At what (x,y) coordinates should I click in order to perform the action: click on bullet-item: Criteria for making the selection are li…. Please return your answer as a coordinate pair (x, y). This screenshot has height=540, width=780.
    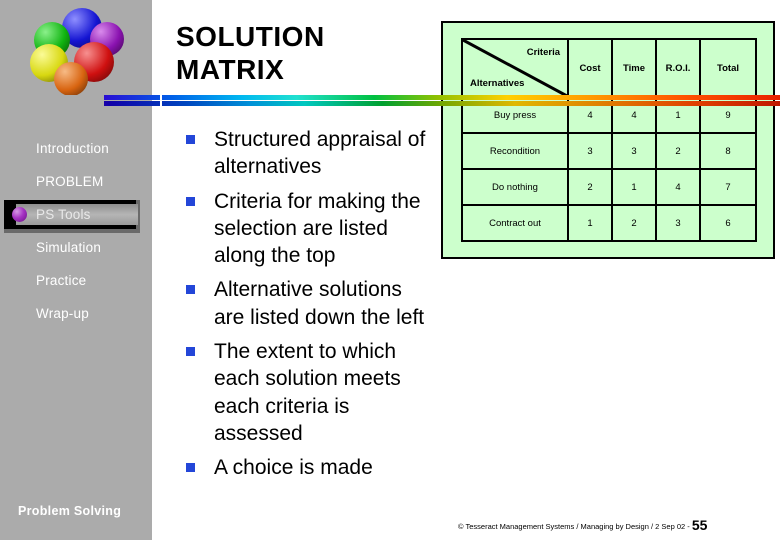
    Looking at the image, I should click on (308, 229).